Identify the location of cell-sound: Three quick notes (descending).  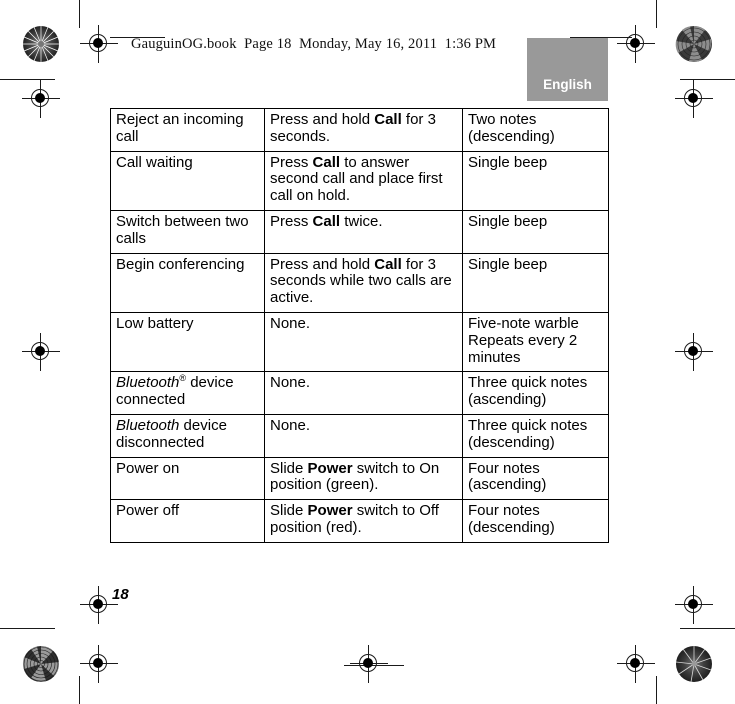
(535, 435).